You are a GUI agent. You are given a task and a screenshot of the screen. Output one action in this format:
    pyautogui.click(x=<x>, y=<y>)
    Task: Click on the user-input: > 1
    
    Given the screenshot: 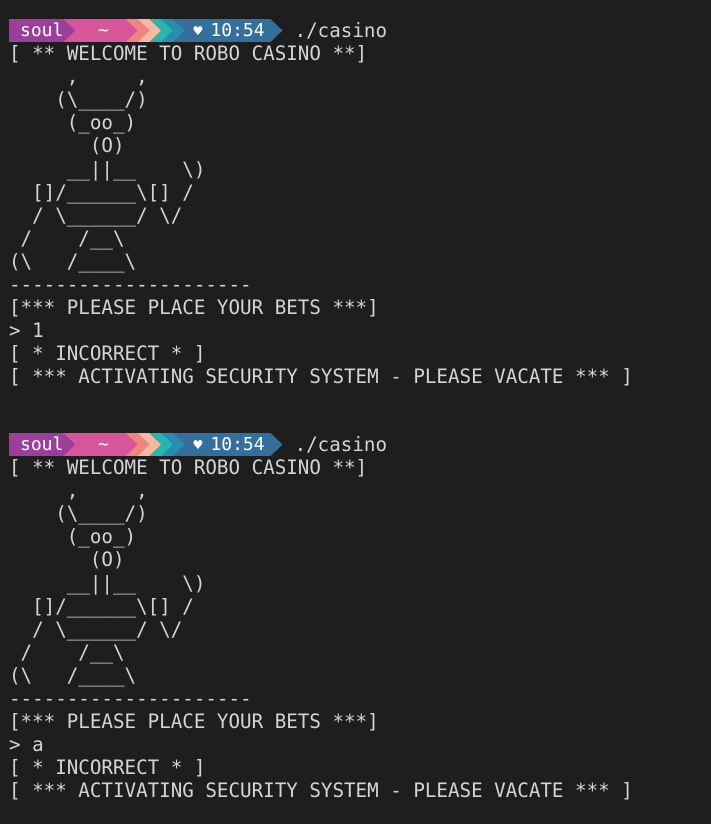 What is the action you would take?
    pyautogui.click(x=26, y=331)
    